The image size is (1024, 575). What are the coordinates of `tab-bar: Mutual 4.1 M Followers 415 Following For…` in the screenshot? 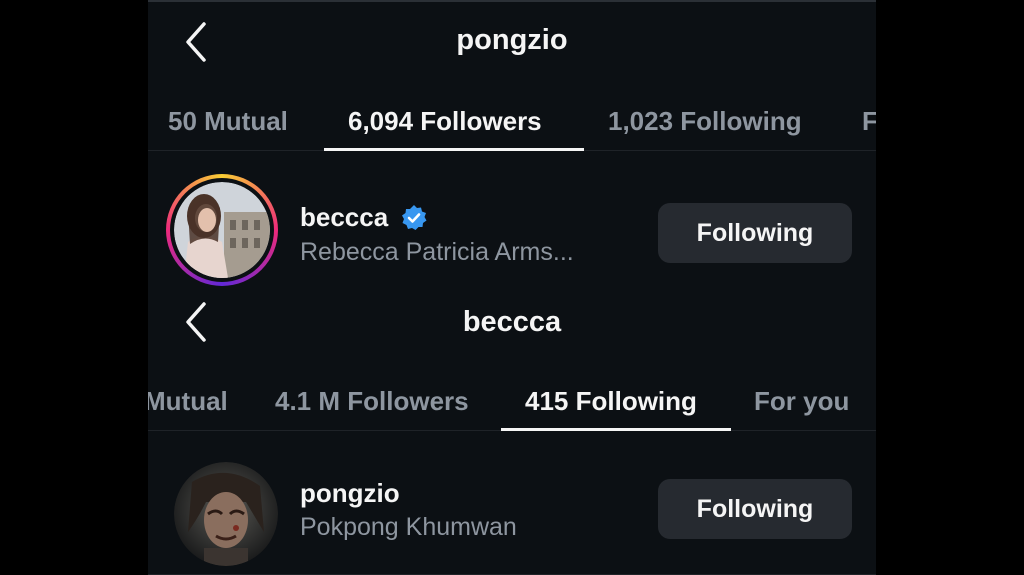 It's located at (512, 404).